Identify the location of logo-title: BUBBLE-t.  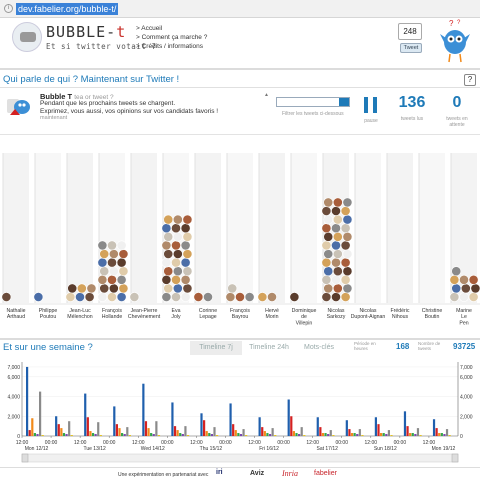
(86, 32).